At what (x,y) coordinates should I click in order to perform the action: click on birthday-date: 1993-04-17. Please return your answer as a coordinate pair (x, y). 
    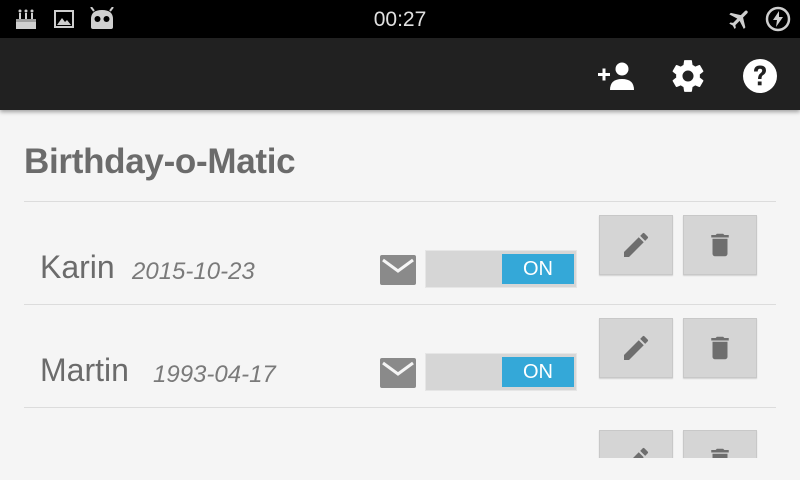
    Looking at the image, I should click on (214, 374).